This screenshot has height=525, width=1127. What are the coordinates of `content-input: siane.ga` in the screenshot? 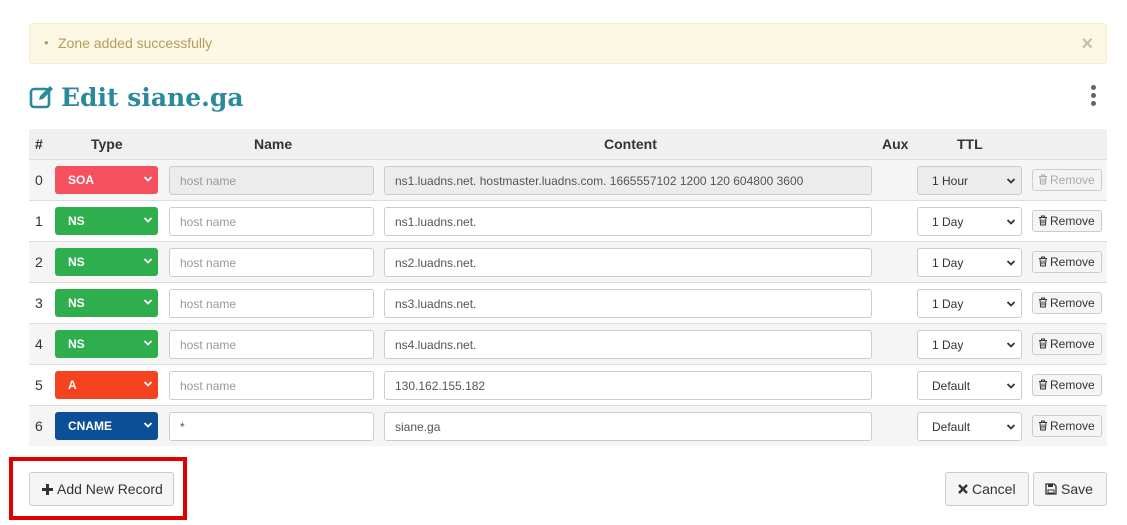 It's located at (628, 426).